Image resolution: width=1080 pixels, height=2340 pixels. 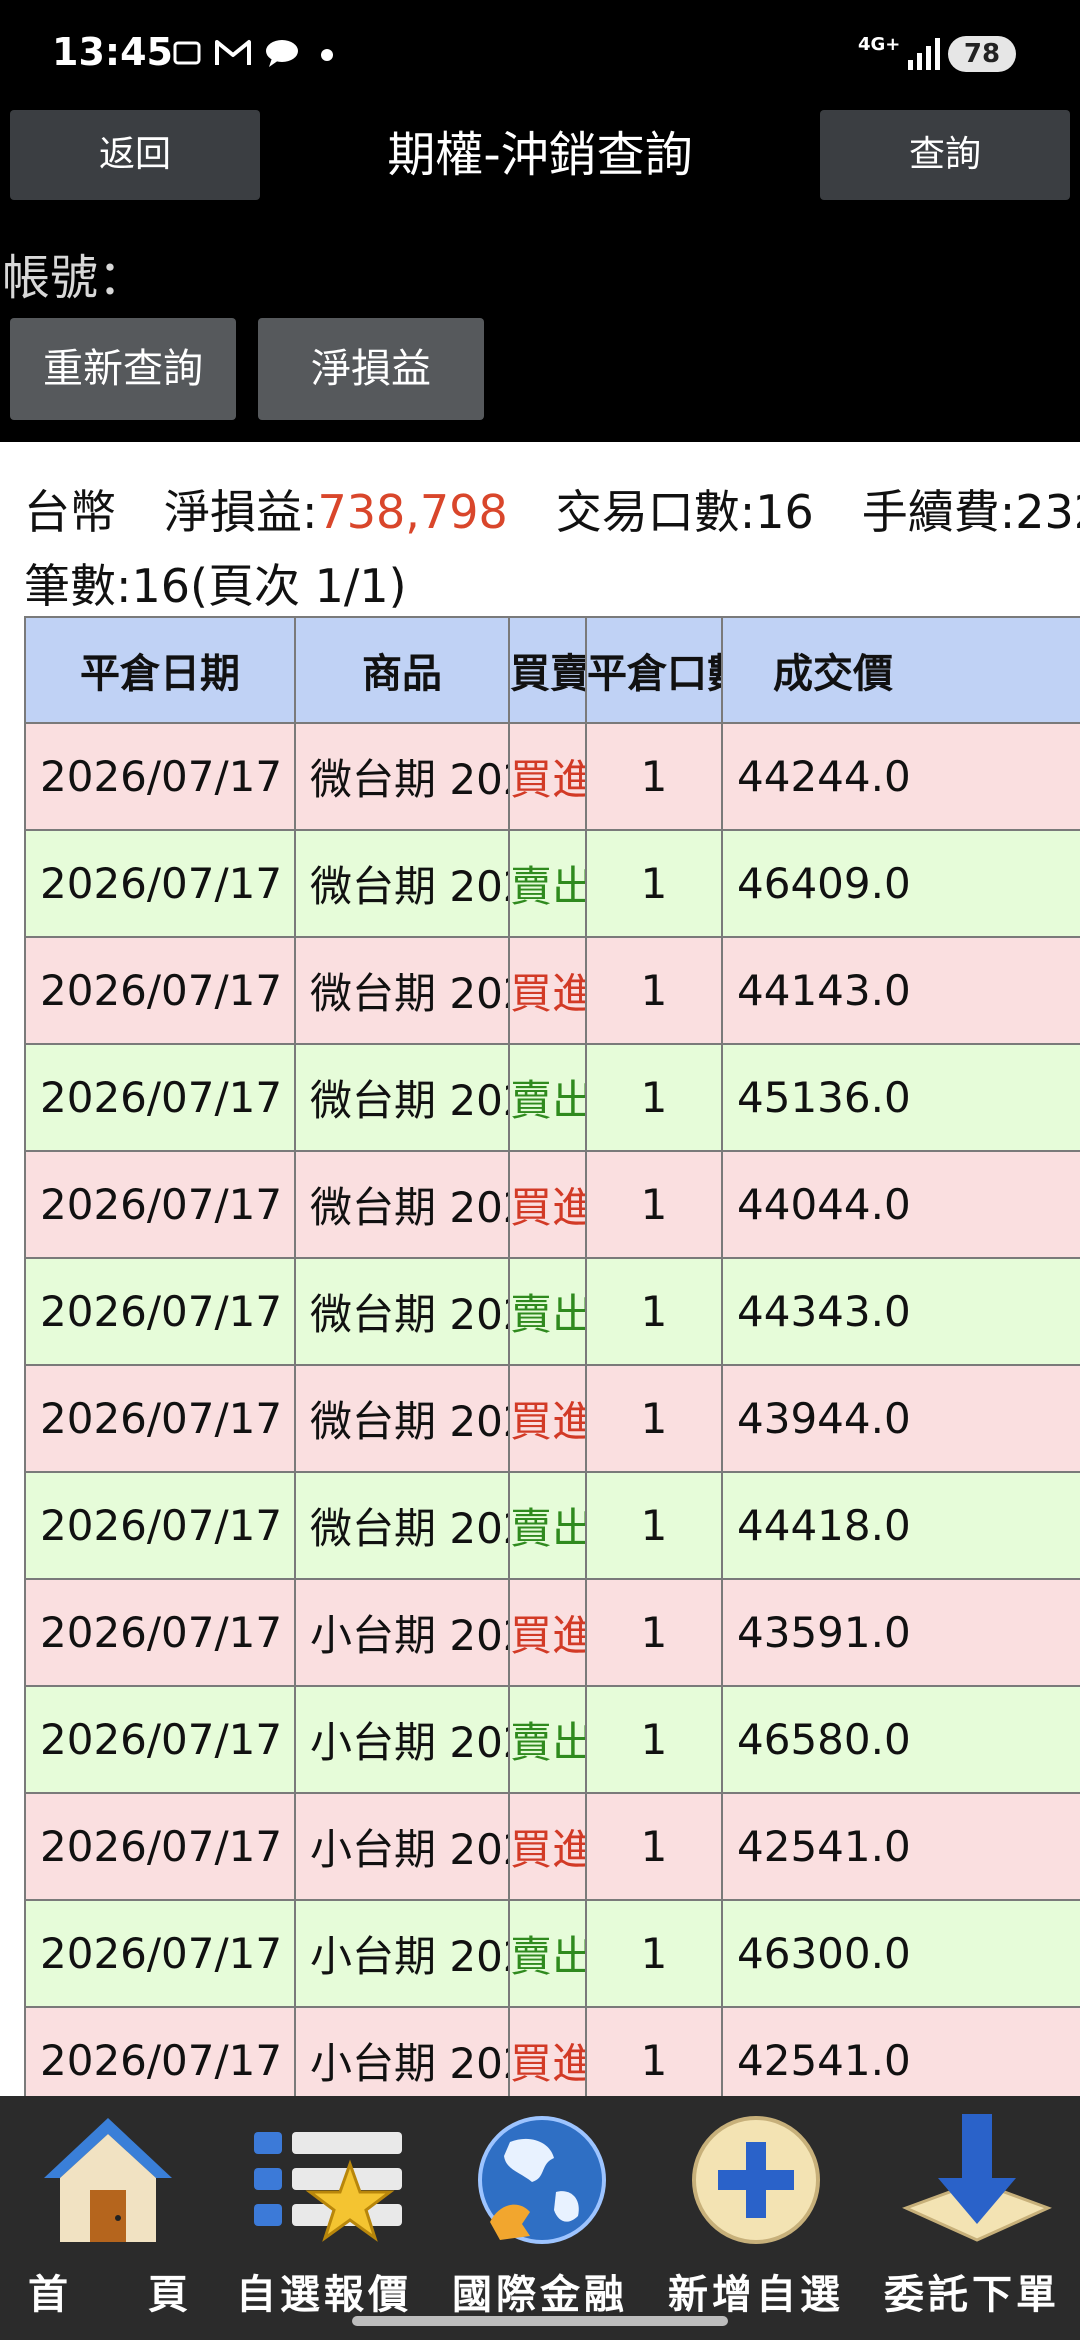 I want to click on table-row: 2026/07/17微台期 202608賣出146409.0, so click(x=552, y=883).